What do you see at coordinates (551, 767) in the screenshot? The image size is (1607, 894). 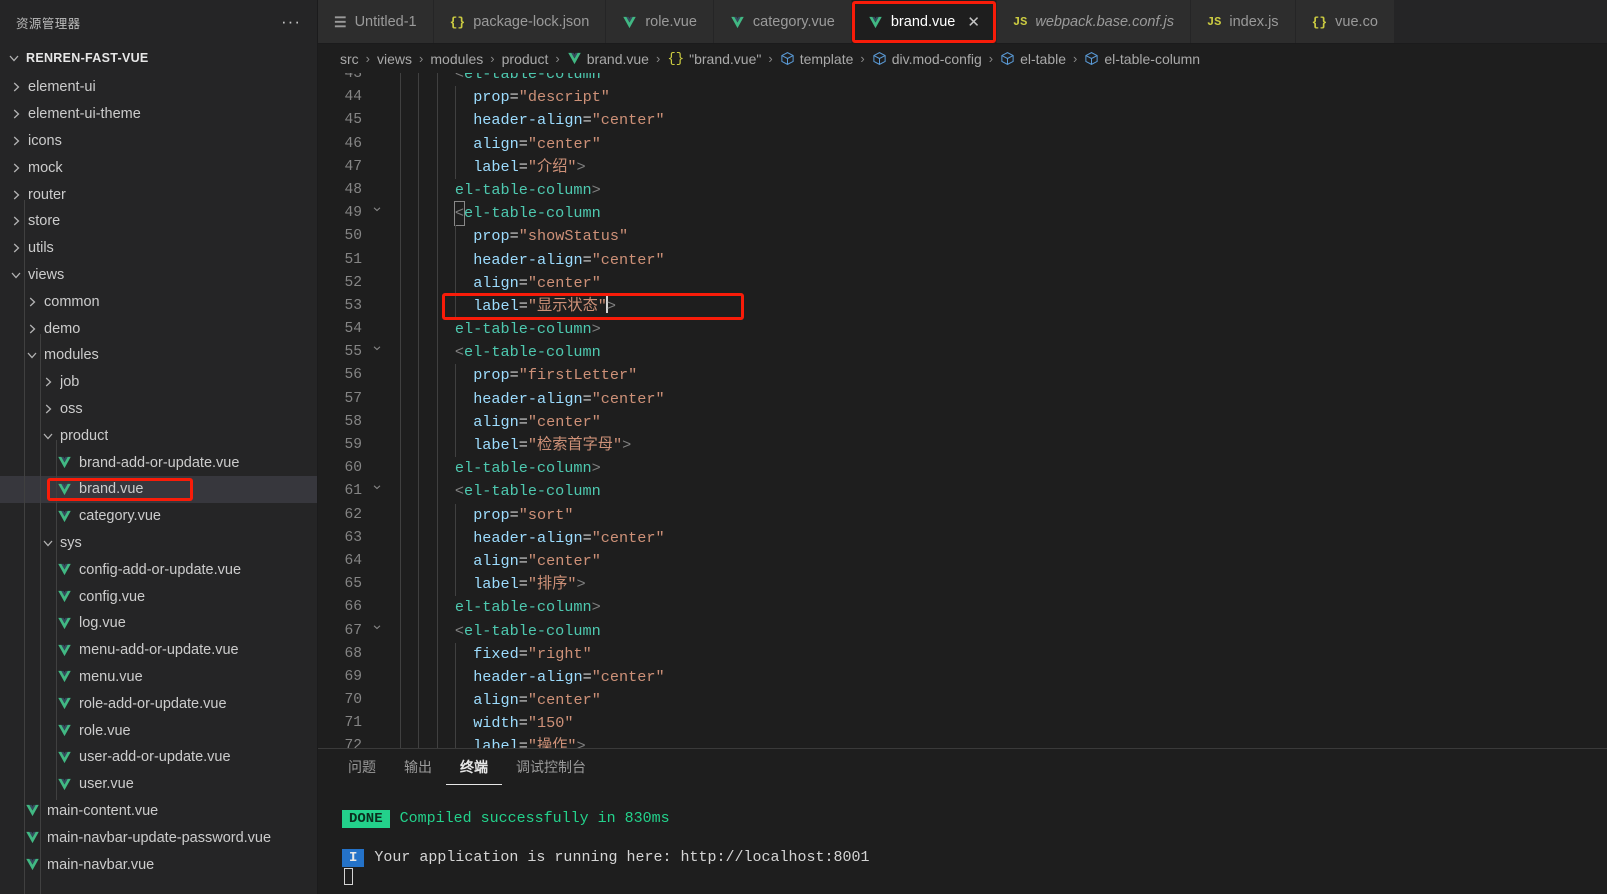 I see `panel-tab-3: 调试控制台` at bounding box center [551, 767].